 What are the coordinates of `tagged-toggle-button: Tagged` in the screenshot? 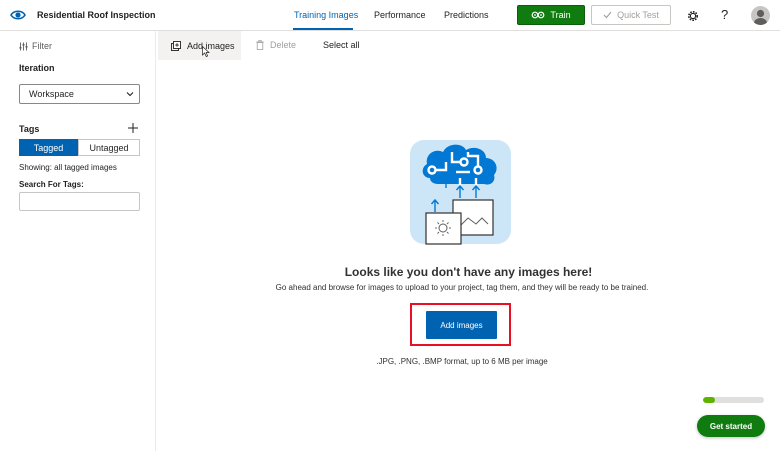 It's located at (48, 147).